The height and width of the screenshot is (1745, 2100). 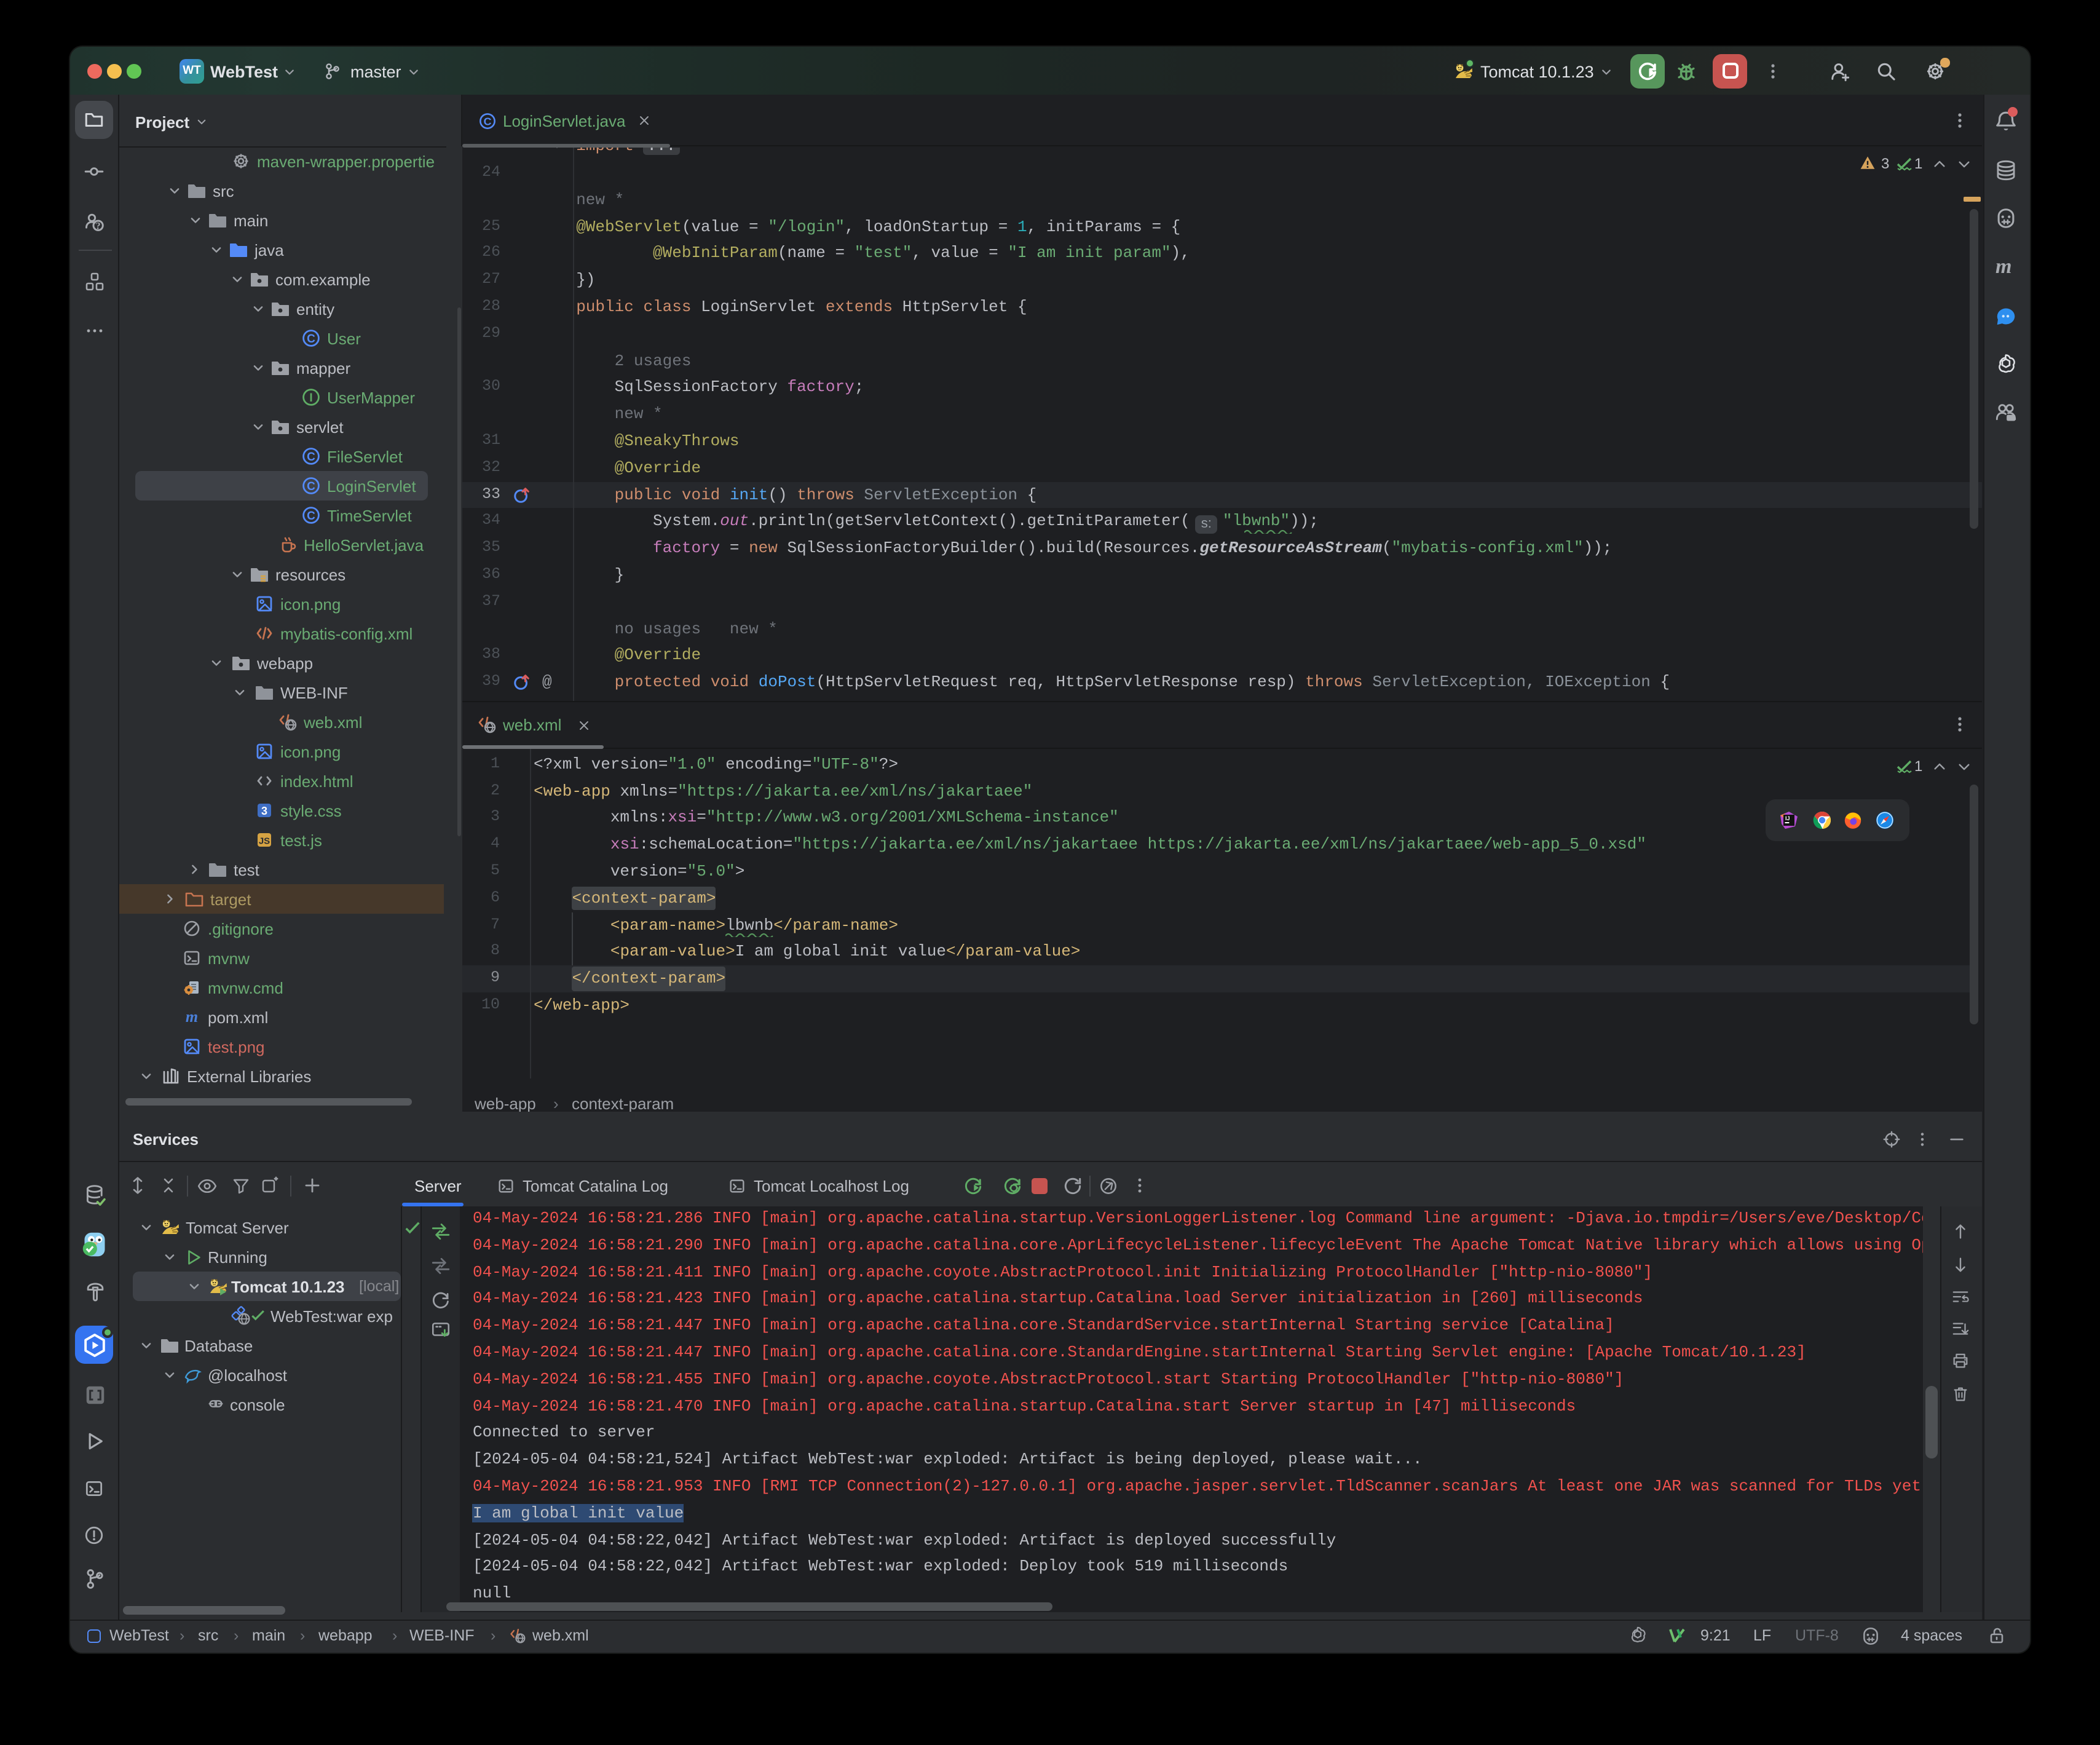 I want to click on svg-text: JS, so click(x=264, y=841).